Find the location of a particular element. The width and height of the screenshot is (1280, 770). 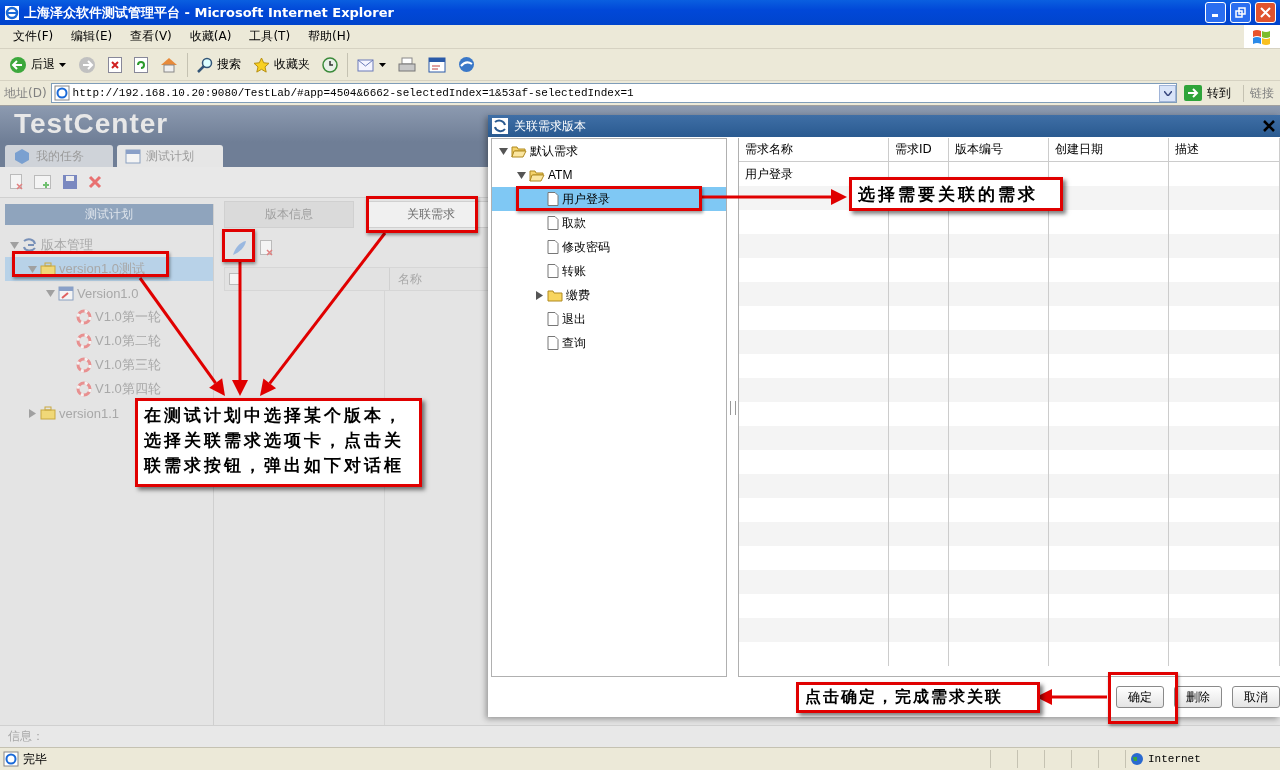

back-button: 后退 is located at coordinates (37, 64).